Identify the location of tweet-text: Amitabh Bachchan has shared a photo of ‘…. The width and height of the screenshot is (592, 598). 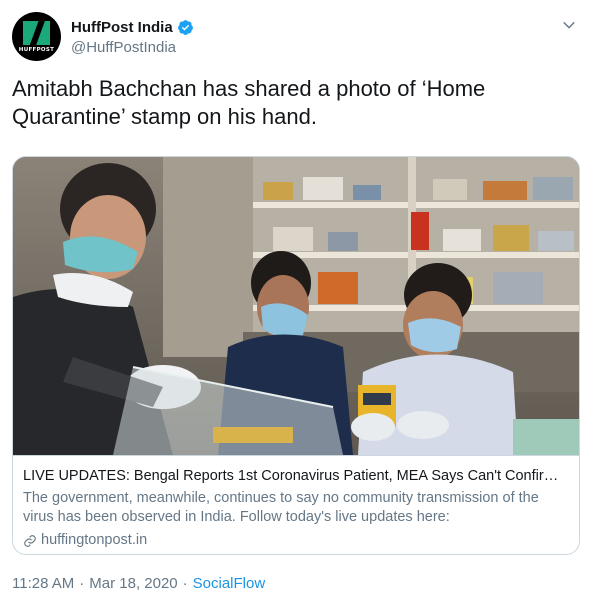
(249, 102).